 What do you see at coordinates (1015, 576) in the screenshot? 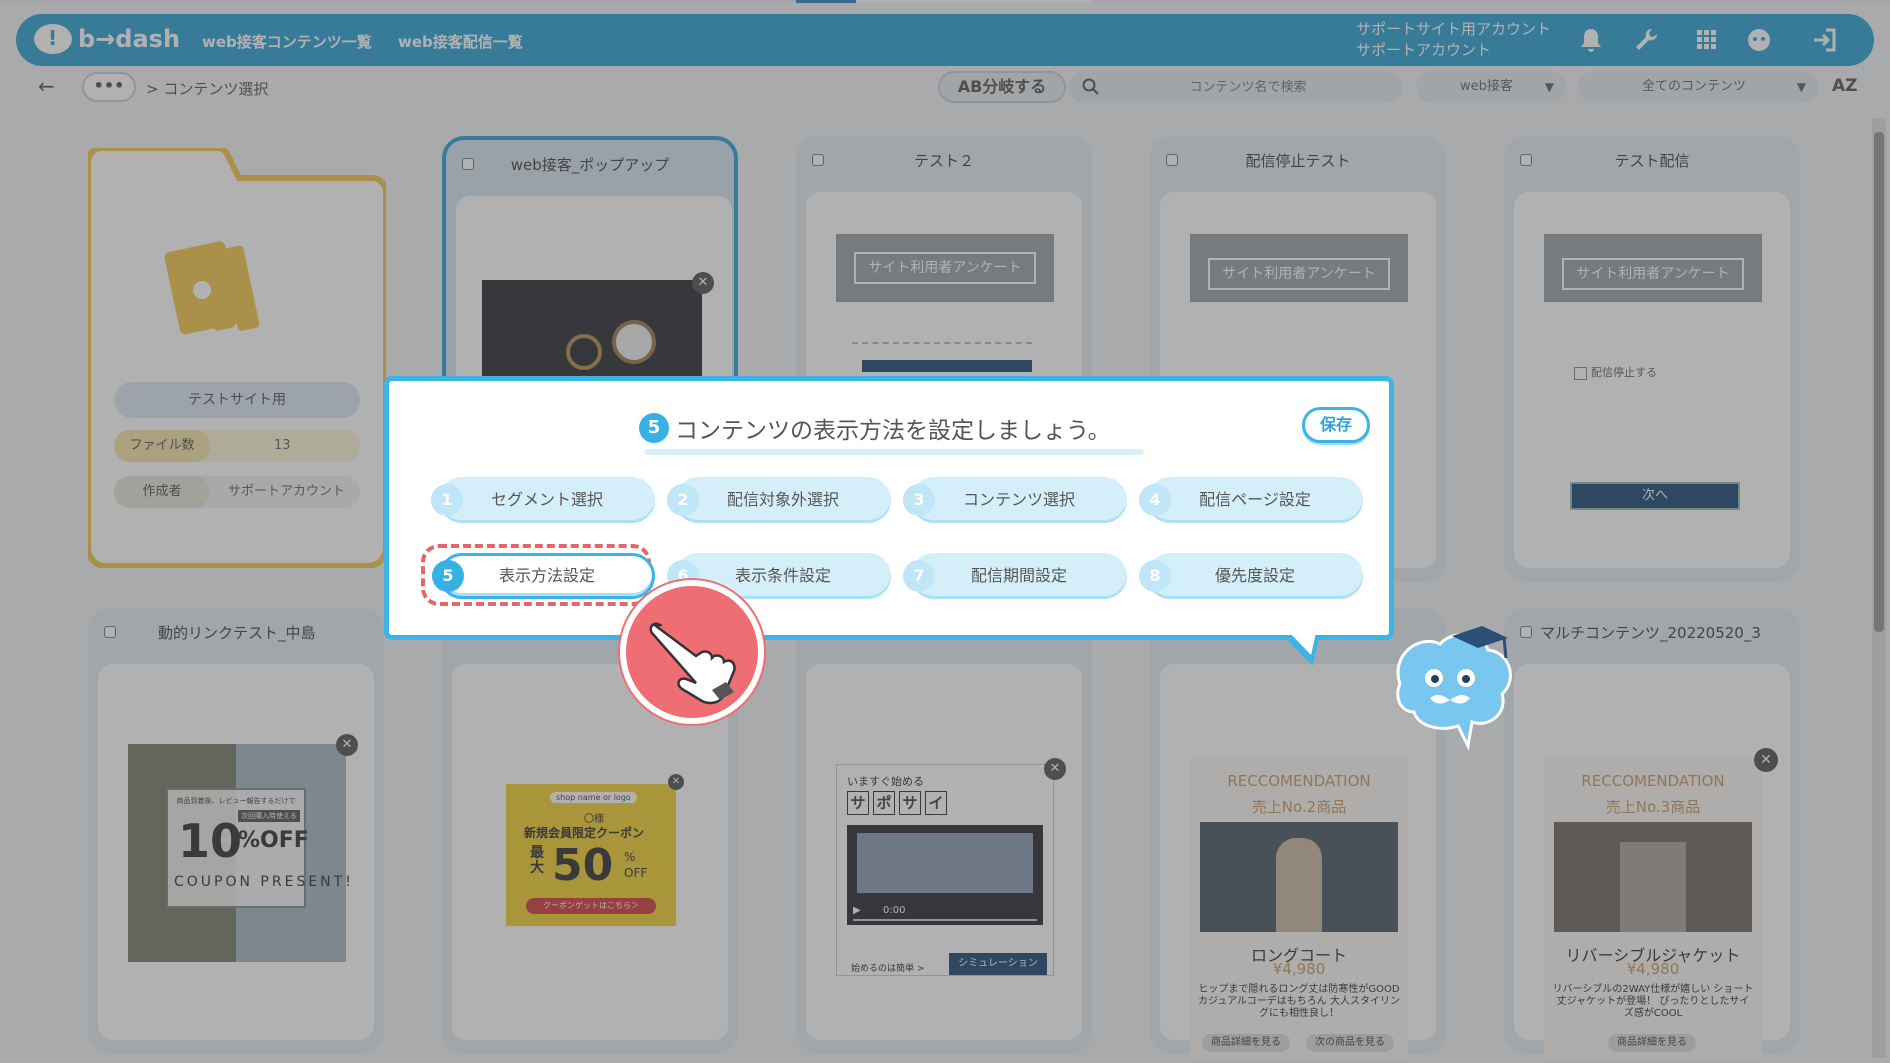
I see `step-delivery-period: 7 配信期間設定` at bounding box center [1015, 576].